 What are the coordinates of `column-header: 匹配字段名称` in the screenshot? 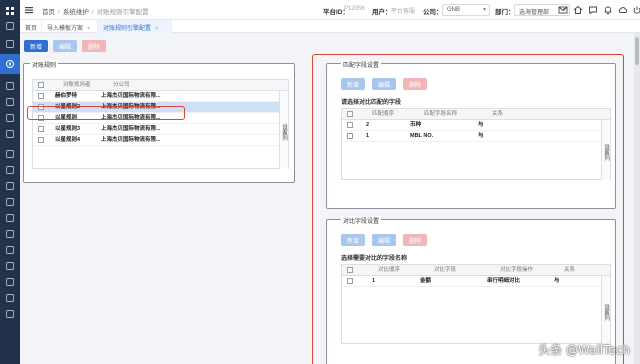 It's located at (441, 114).